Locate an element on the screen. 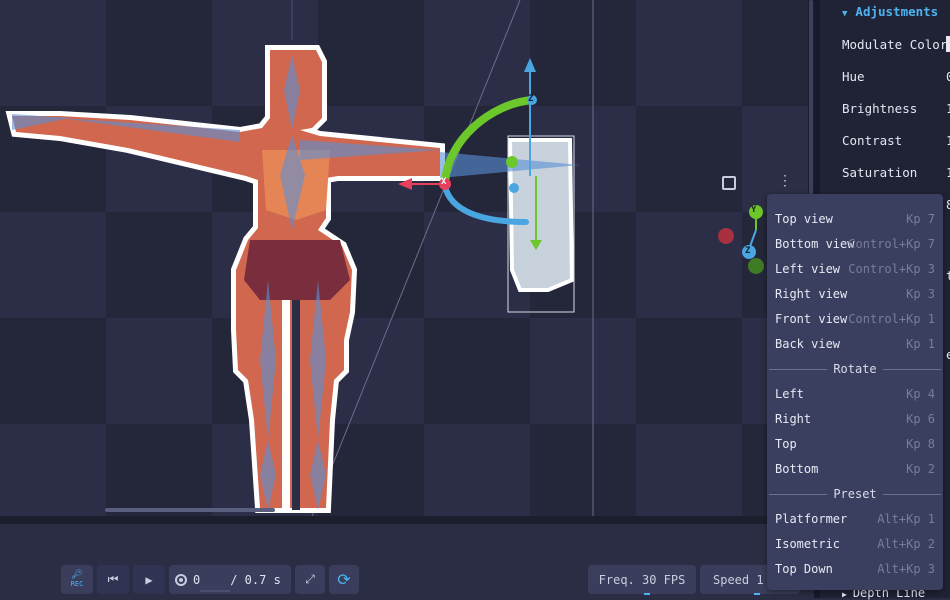  menu-item-top-view: Top view Kp 7 is located at coordinates (855, 219).